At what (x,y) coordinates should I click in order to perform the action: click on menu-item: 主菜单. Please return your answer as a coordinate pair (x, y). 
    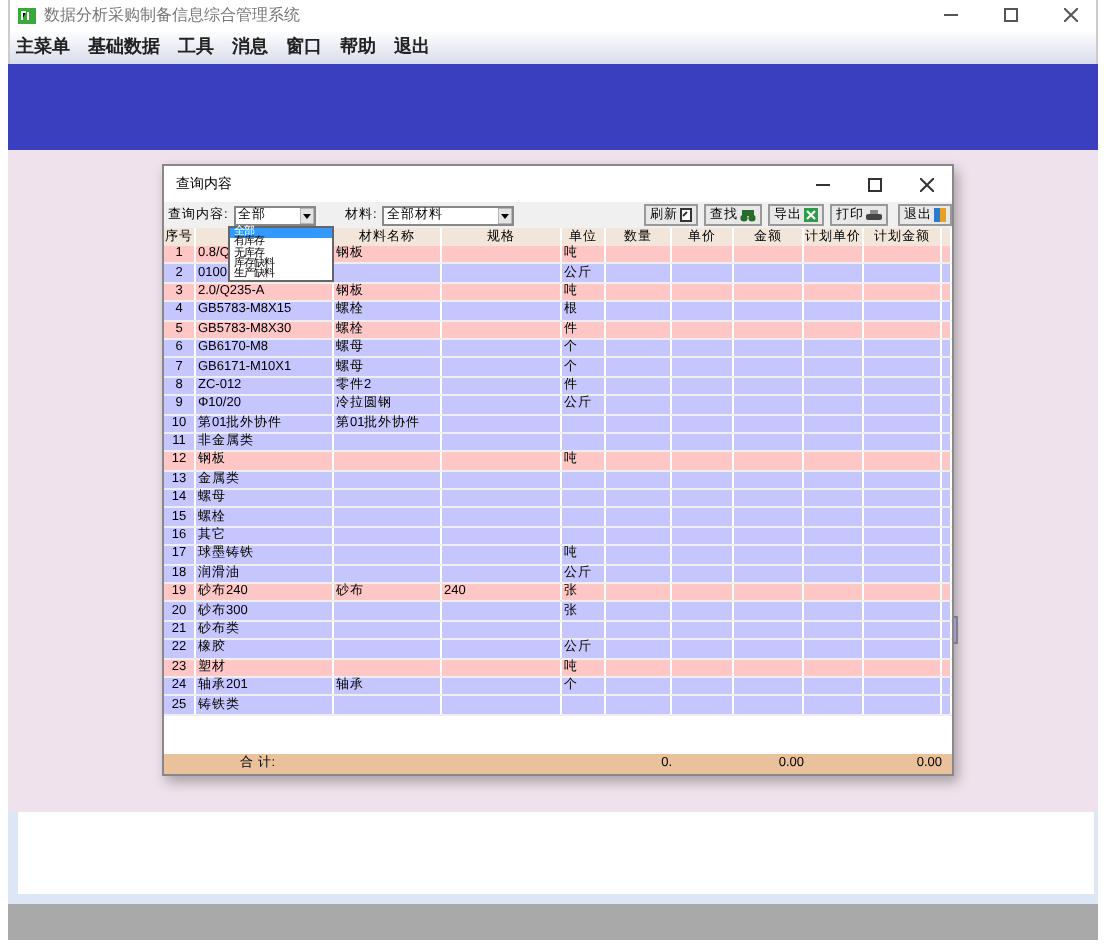
    Looking at the image, I should click on (43, 47).